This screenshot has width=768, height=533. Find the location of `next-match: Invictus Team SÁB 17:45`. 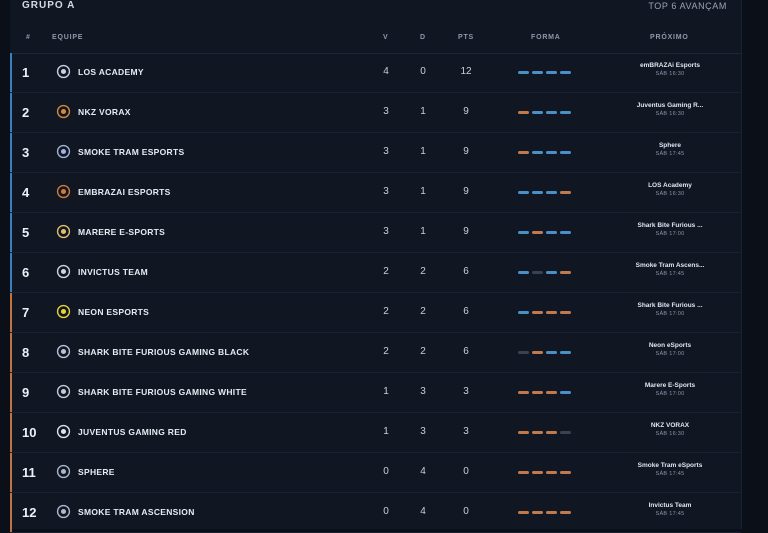

next-match: Invictus Team SÁB 17:45 is located at coordinates (670, 509).